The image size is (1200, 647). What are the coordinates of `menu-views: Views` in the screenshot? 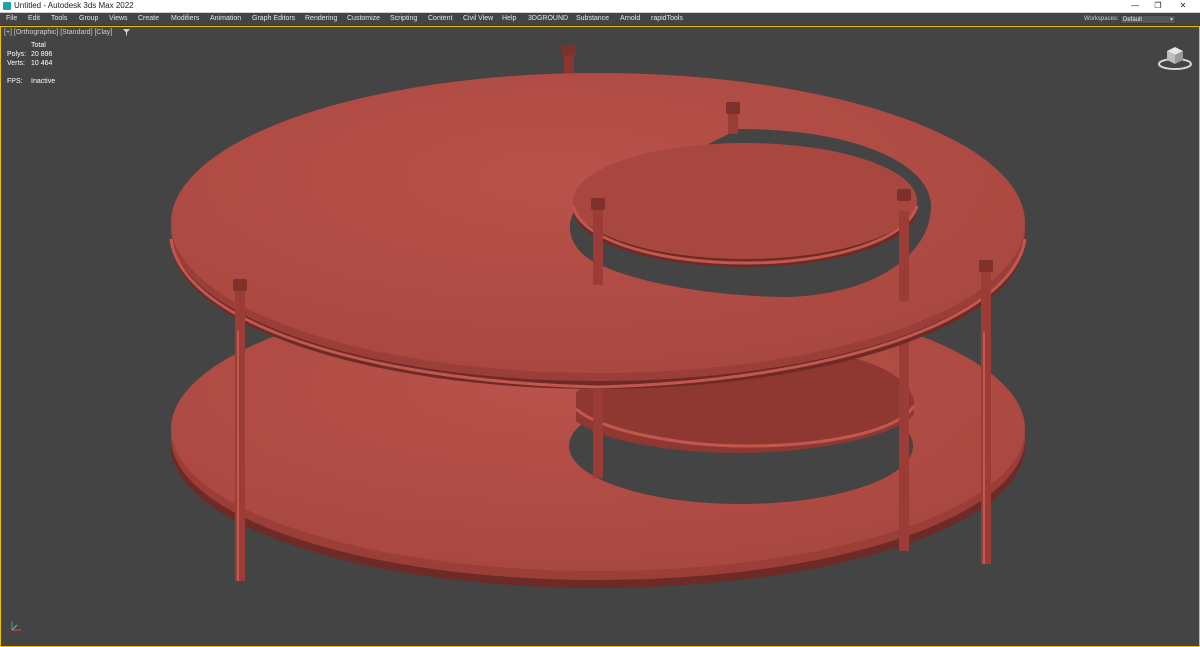 It's located at (118, 18).